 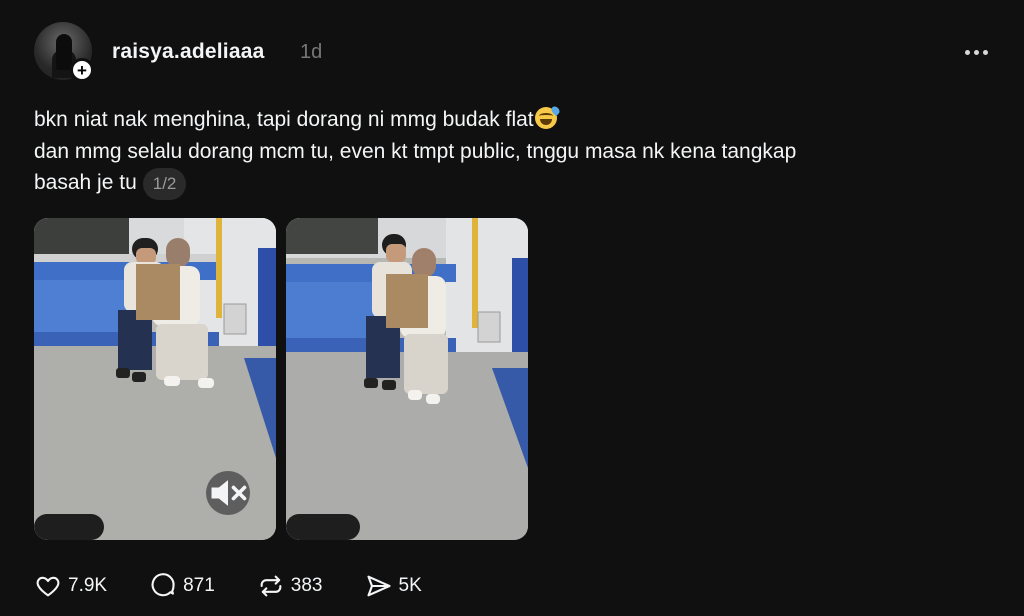 I want to click on caption-line-3: basah je tu 1/2, so click(x=514, y=183).